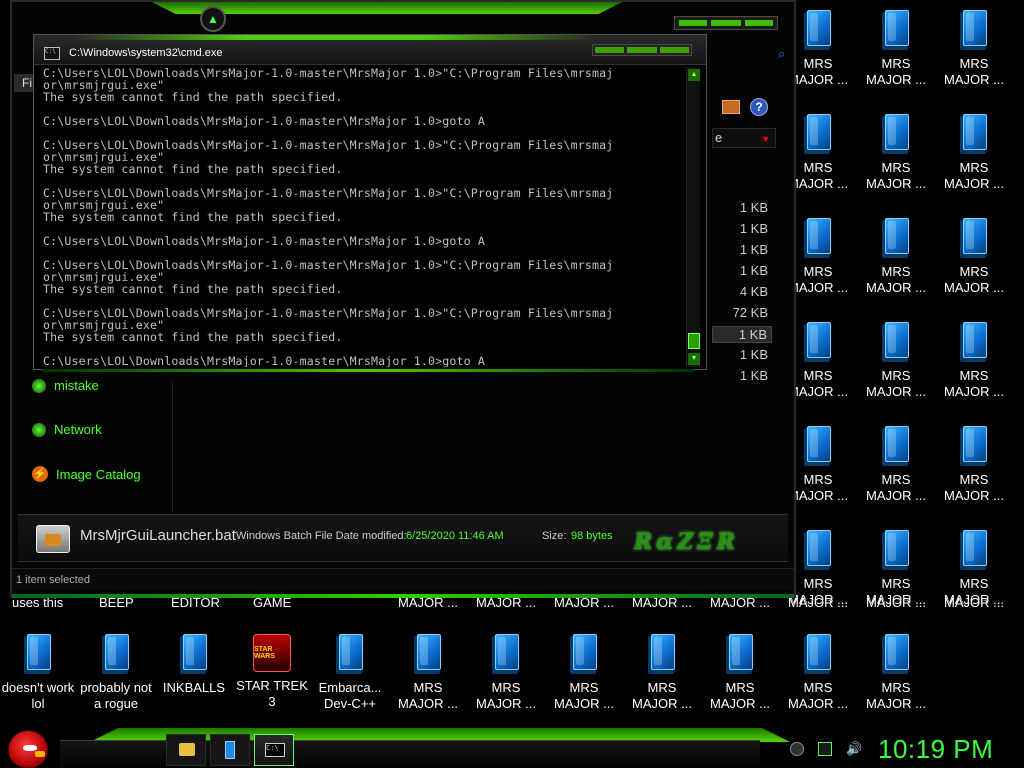  Describe the element at coordinates (213, 19) in the screenshot. I see `emblem-icon: ▲` at that location.